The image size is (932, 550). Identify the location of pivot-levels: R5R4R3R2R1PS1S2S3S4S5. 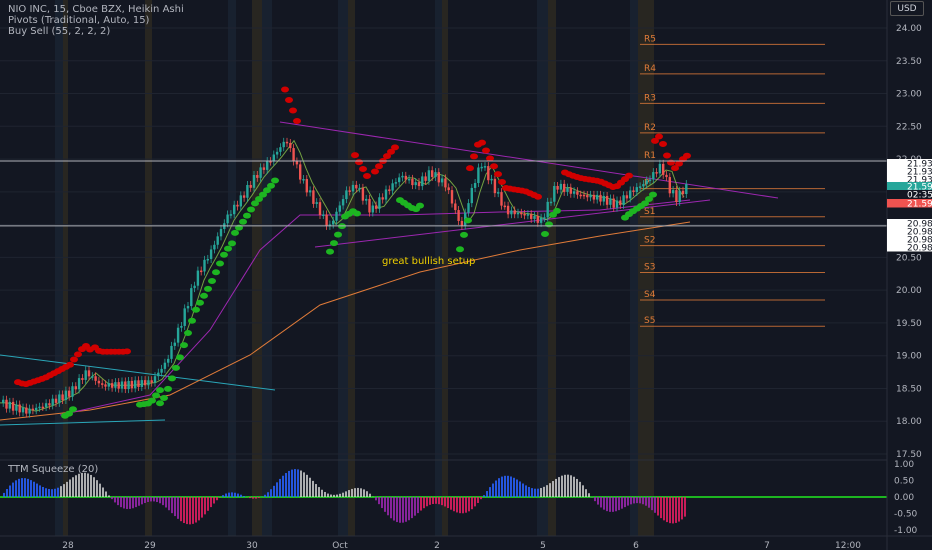
(732, 180).